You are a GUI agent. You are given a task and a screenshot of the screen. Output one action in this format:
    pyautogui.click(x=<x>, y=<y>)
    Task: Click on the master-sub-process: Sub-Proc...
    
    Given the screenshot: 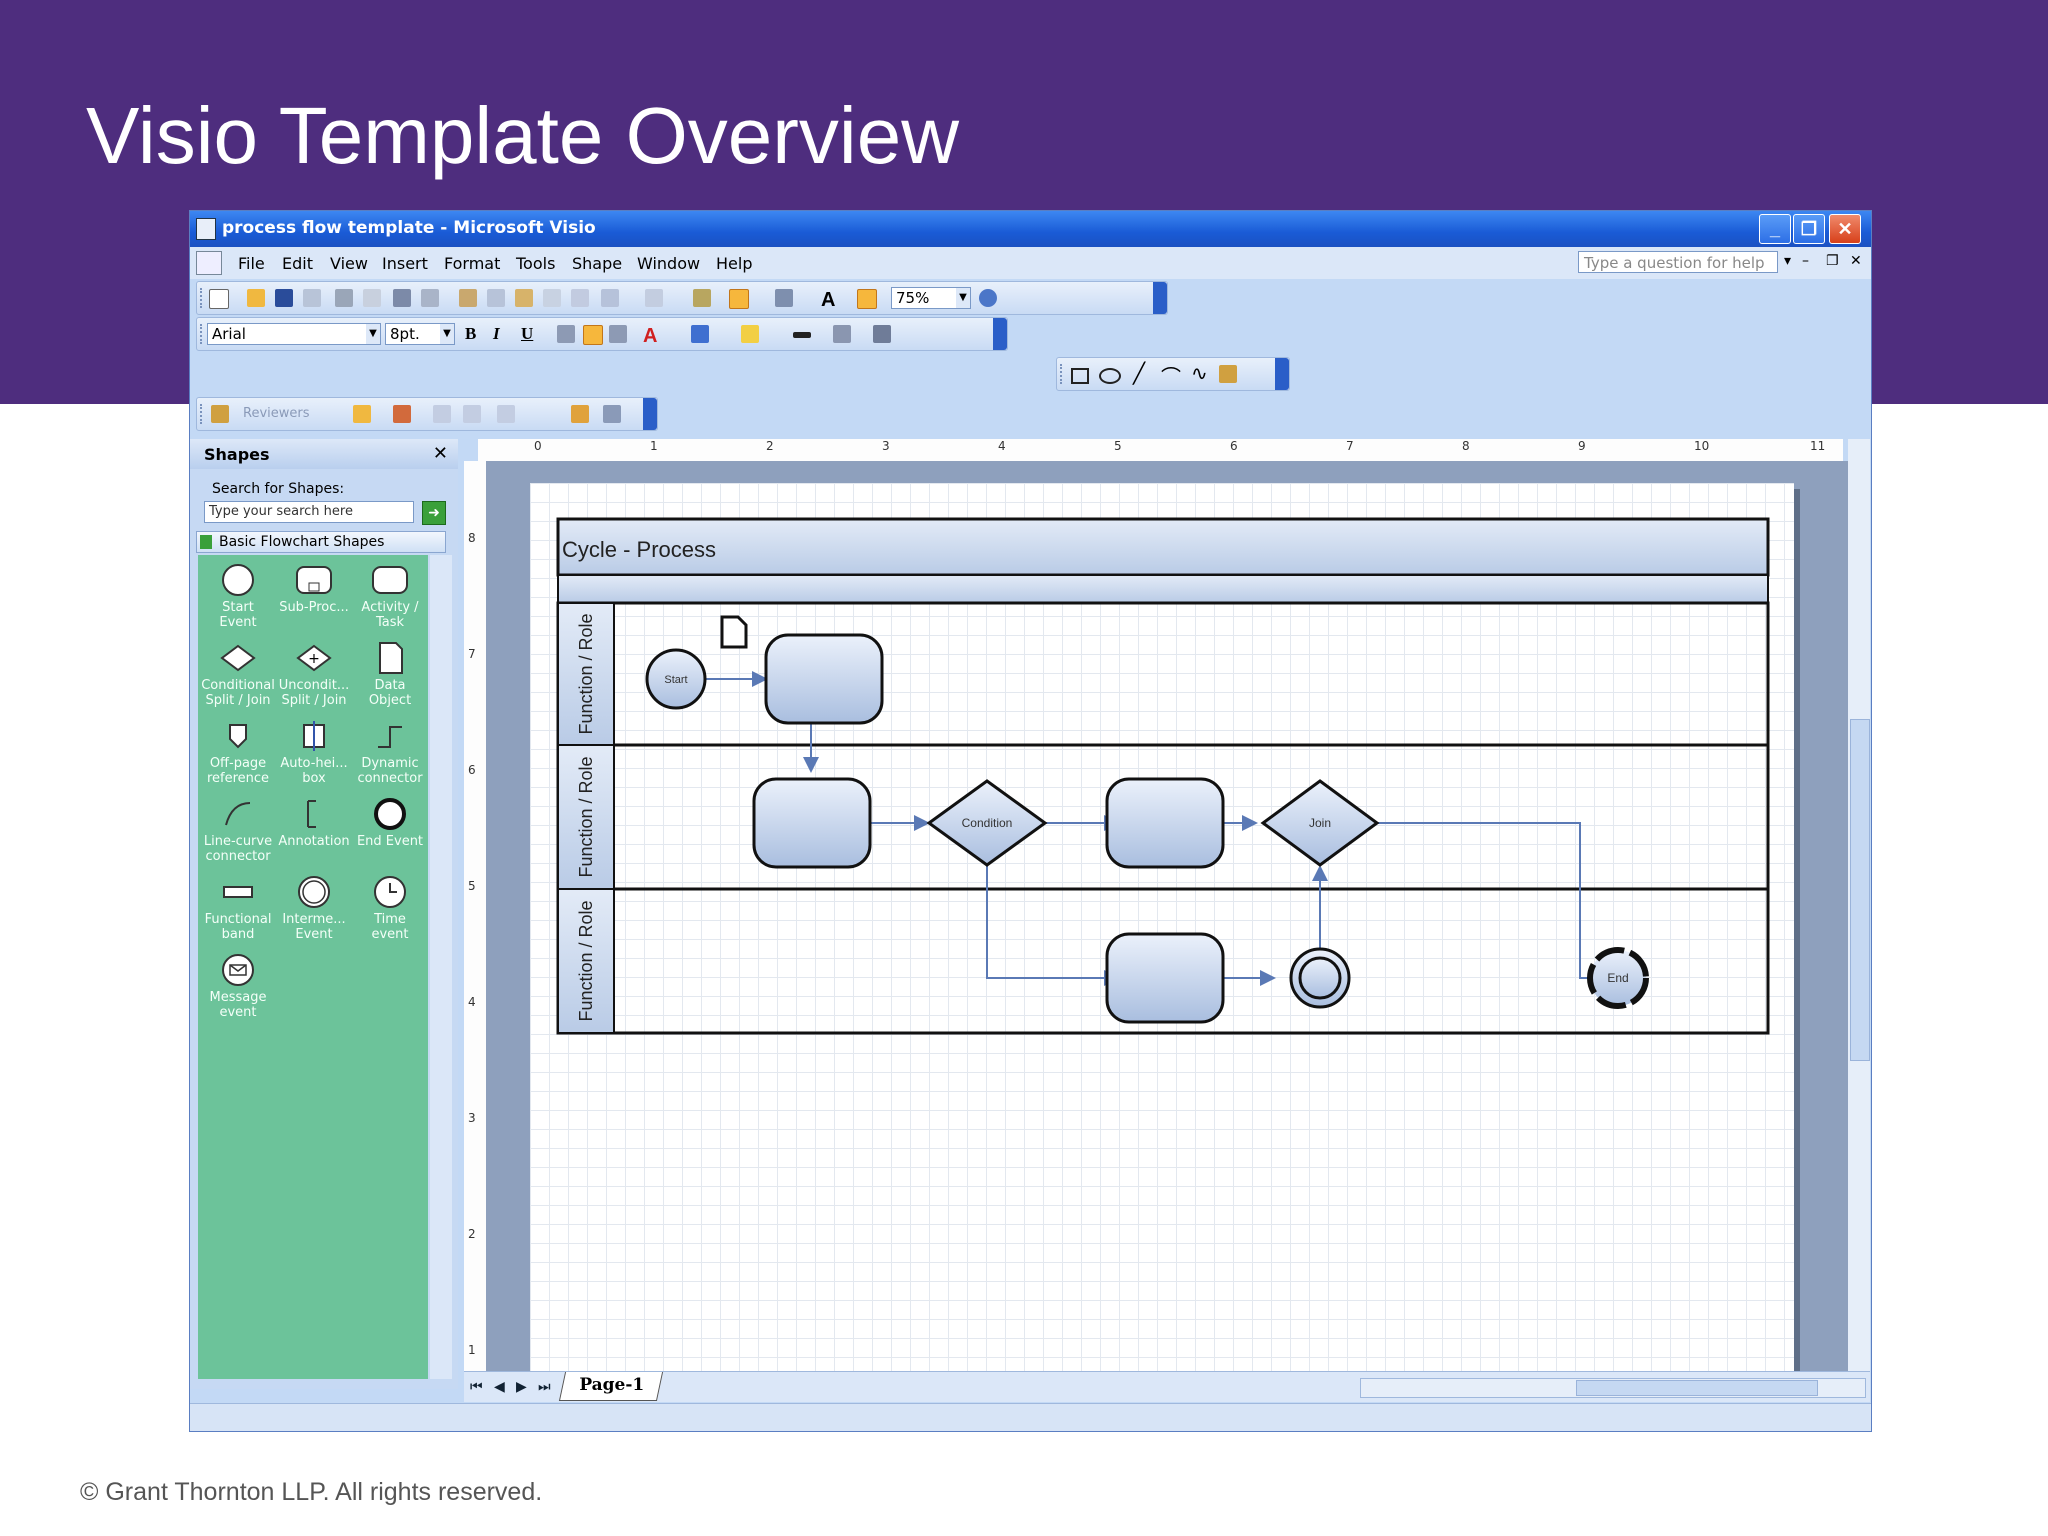 What is the action you would take?
    pyautogui.click(x=314, y=589)
    